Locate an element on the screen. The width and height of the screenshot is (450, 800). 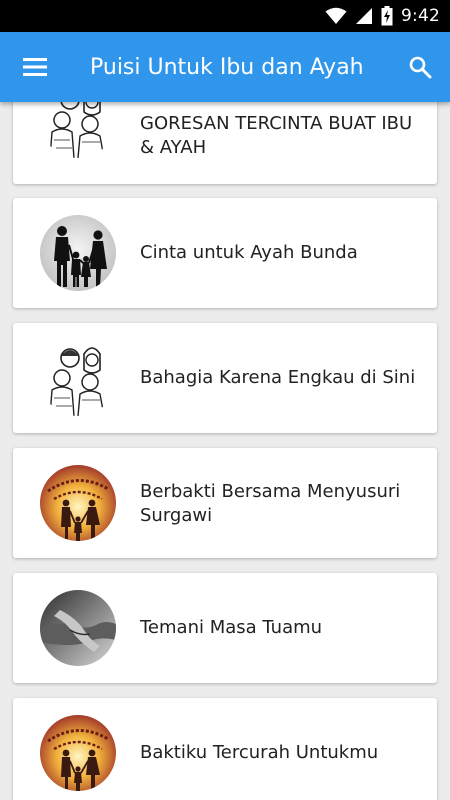
item-title: Cinta untuk Ayah Bunda is located at coordinates (249, 252).